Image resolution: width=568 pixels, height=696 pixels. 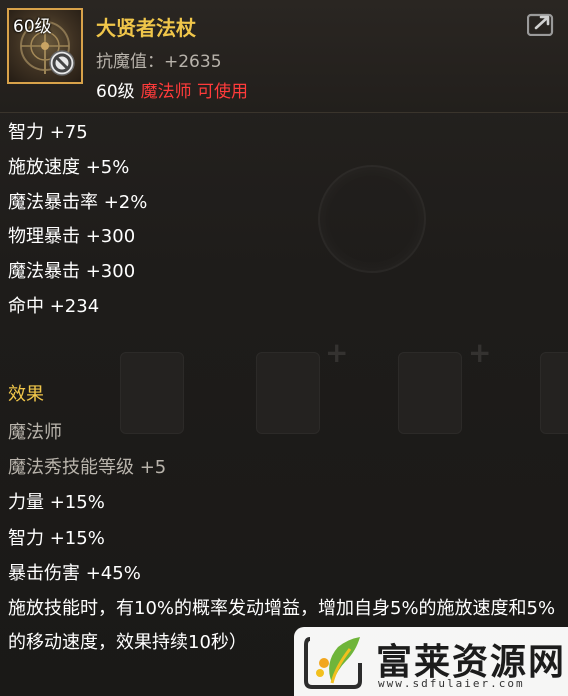 I want to click on watermark-url: www.sdfulaier.com, so click(x=451, y=683).